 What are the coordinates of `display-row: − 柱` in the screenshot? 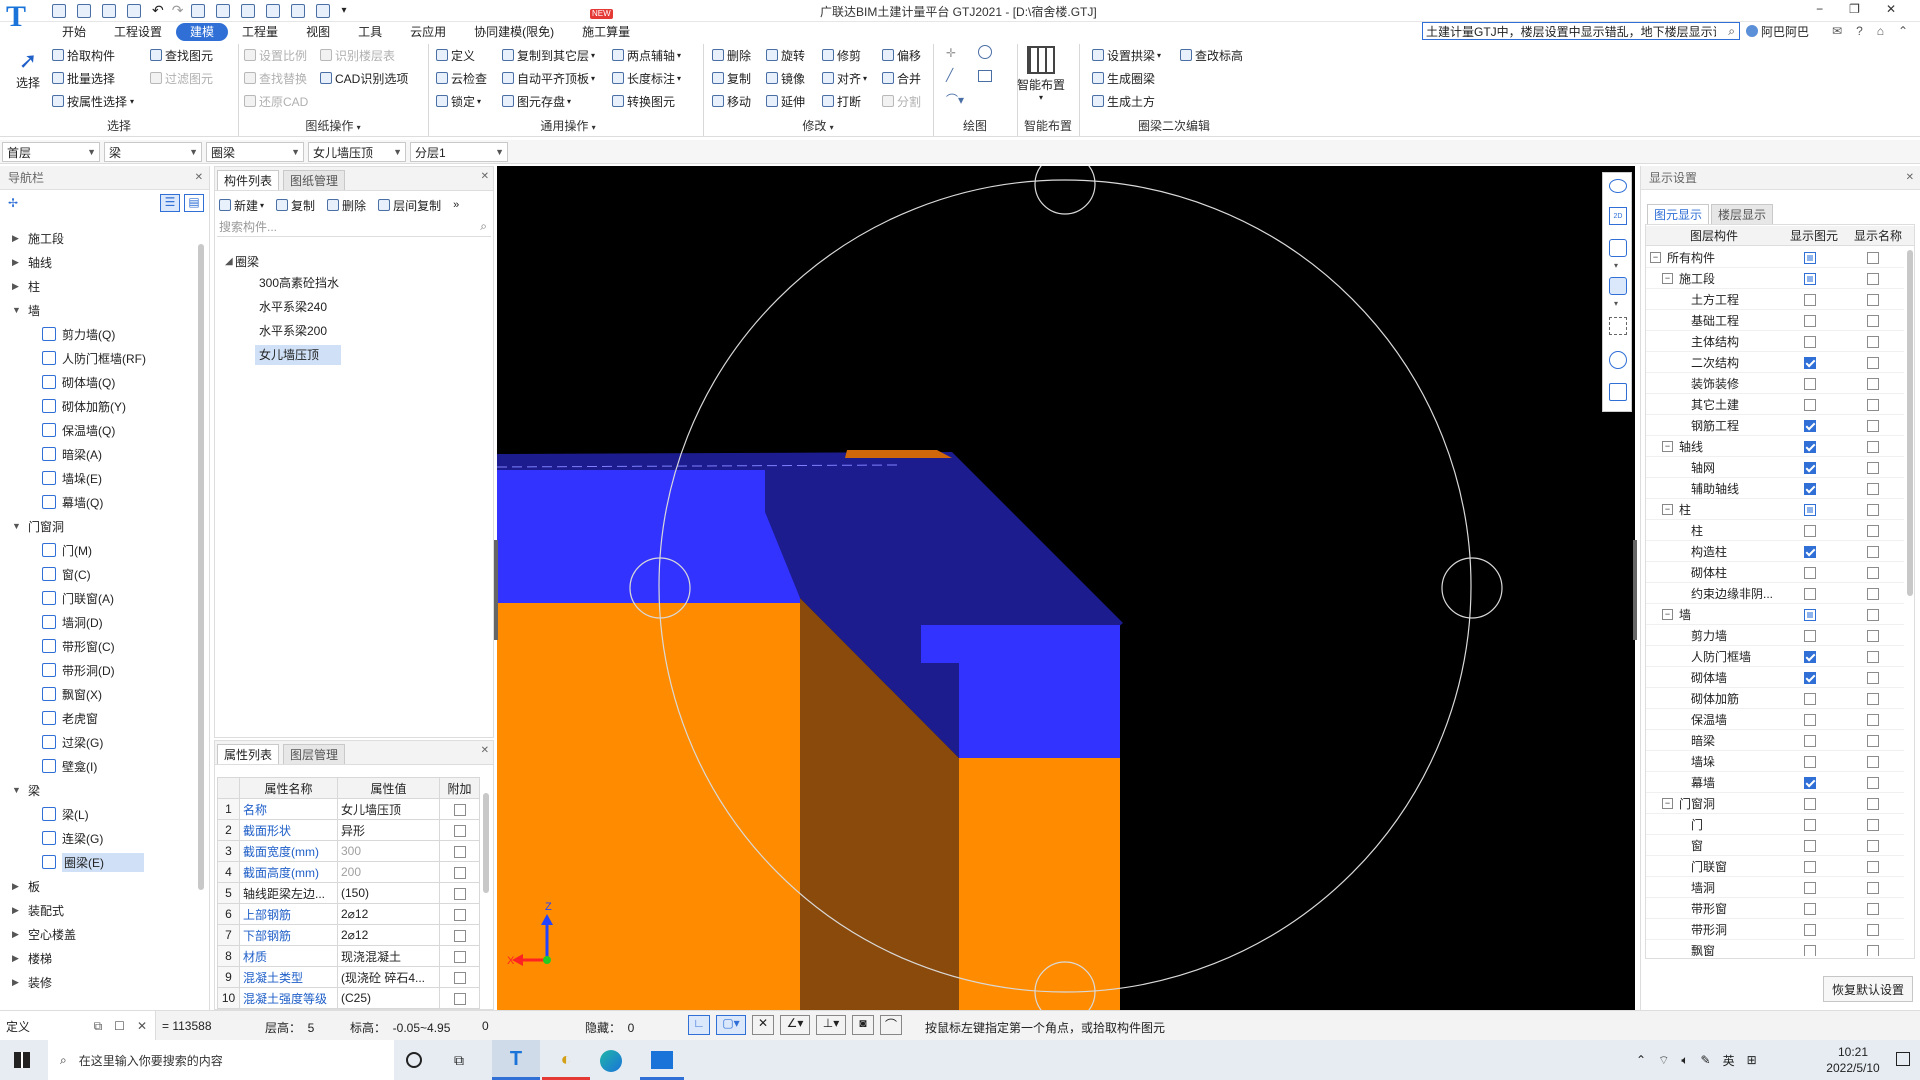 It's located at (1775, 510).